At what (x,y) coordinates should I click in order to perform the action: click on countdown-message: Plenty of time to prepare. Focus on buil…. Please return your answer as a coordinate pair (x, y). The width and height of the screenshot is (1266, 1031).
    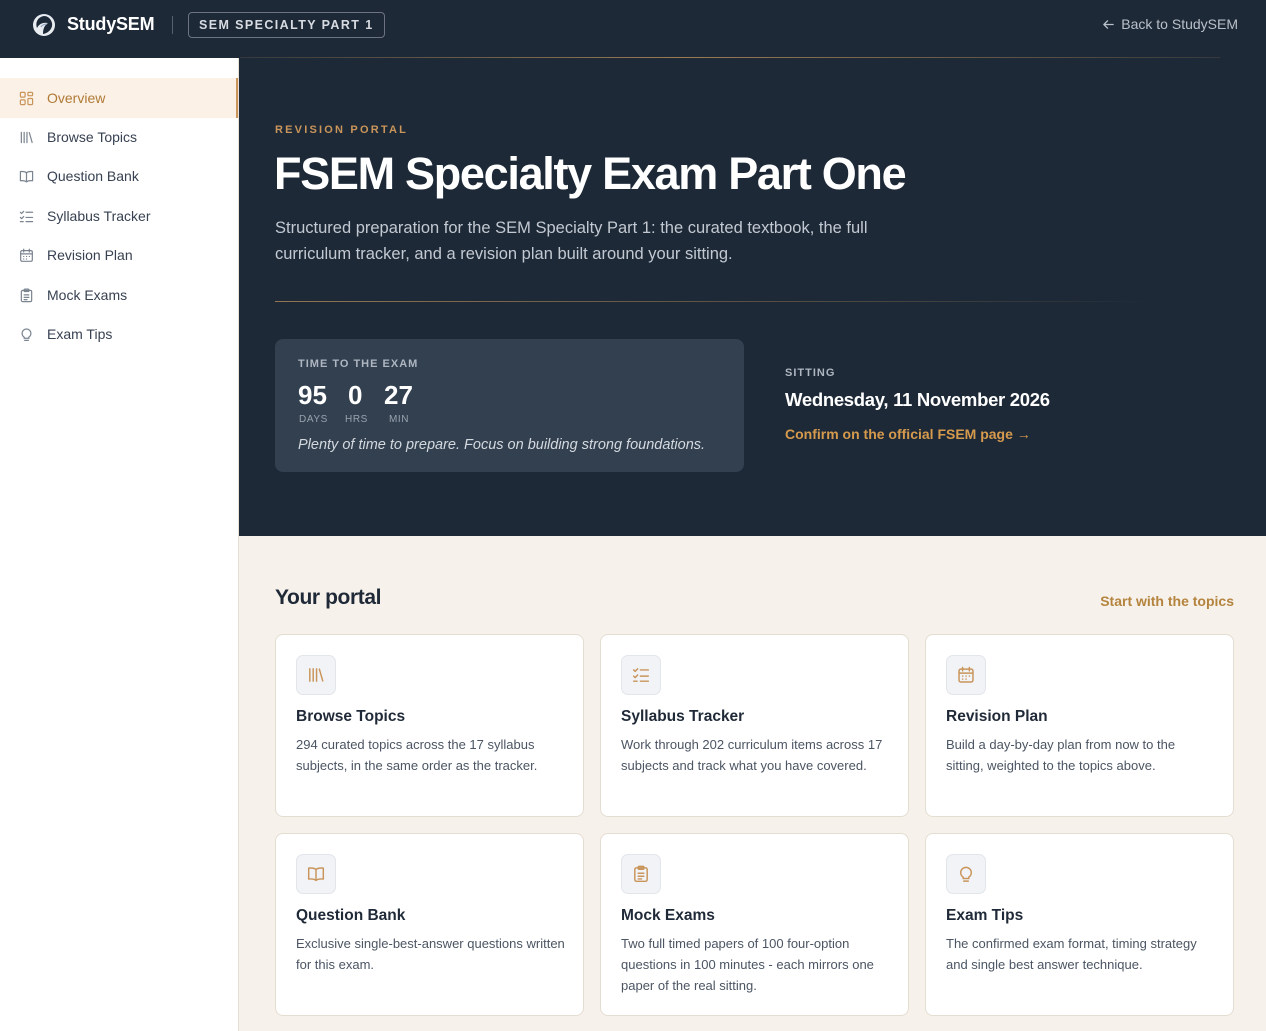
    Looking at the image, I should click on (502, 445).